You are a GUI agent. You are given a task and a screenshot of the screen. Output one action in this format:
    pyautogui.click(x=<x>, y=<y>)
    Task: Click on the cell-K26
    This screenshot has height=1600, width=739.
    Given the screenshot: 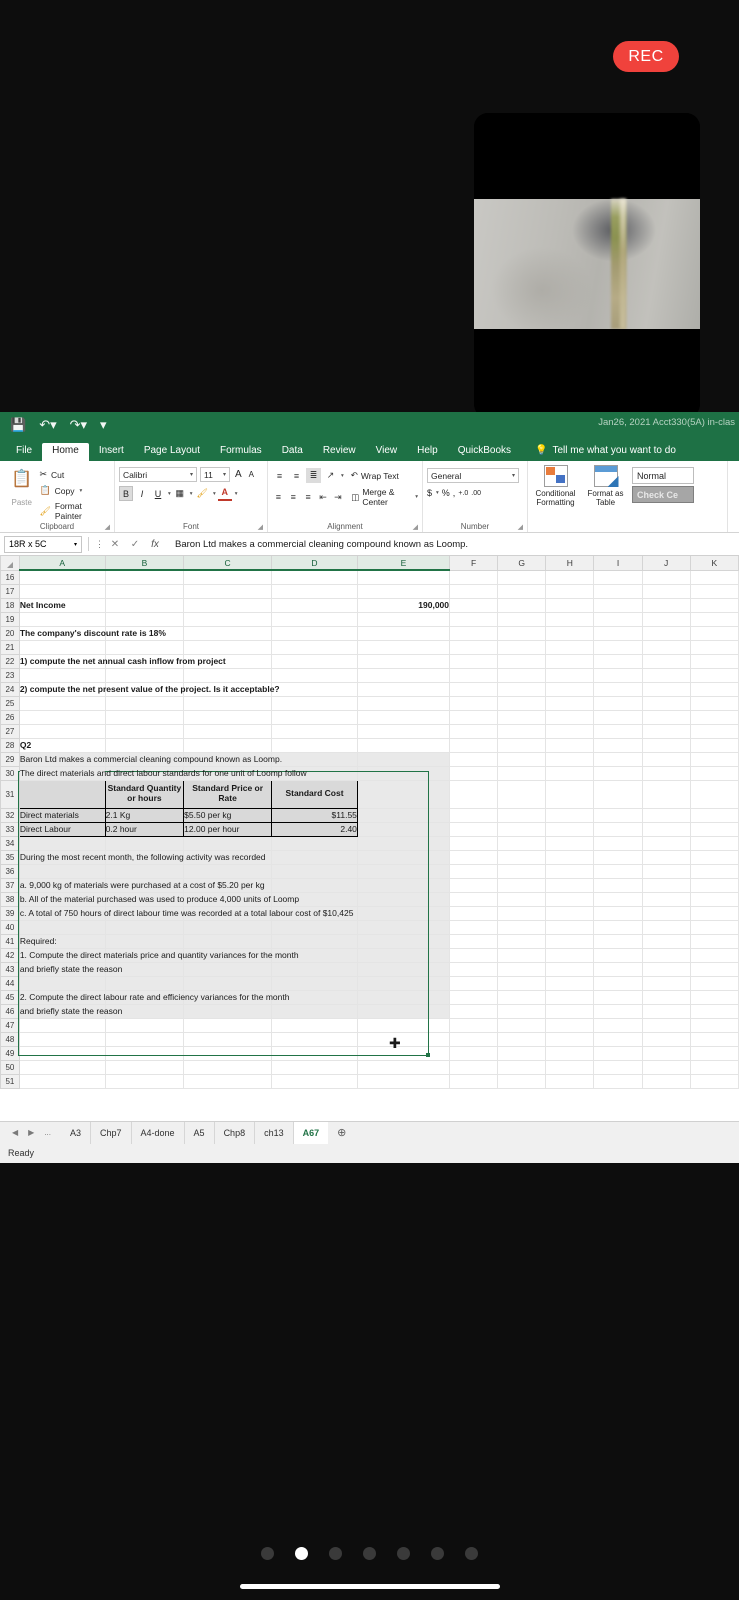 What is the action you would take?
    pyautogui.click(x=714, y=717)
    